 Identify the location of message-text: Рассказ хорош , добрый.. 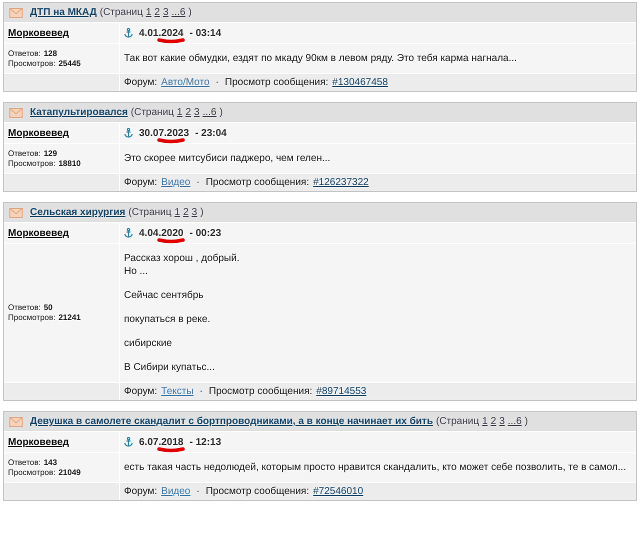
(182, 258).